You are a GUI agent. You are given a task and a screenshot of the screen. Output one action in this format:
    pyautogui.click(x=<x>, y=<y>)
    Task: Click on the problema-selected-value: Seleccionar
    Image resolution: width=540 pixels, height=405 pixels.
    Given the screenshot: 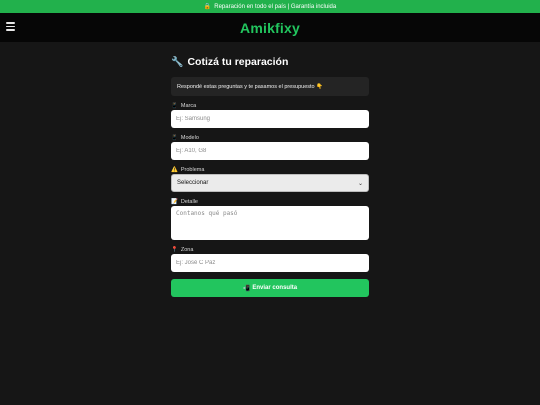 What is the action you would take?
    pyautogui.click(x=193, y=183)
    